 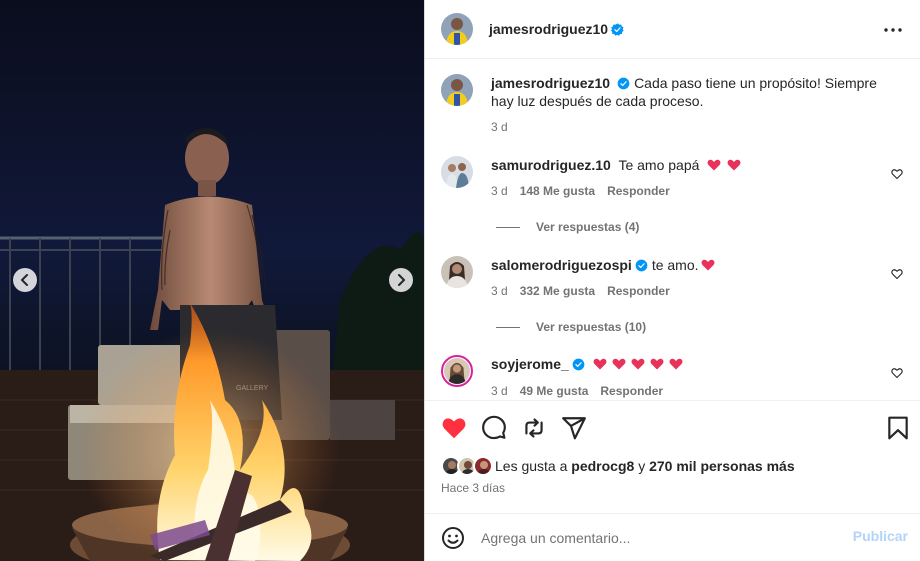 I want to click on likes-count: 270 mil personas más, so click(x=722, y=466).